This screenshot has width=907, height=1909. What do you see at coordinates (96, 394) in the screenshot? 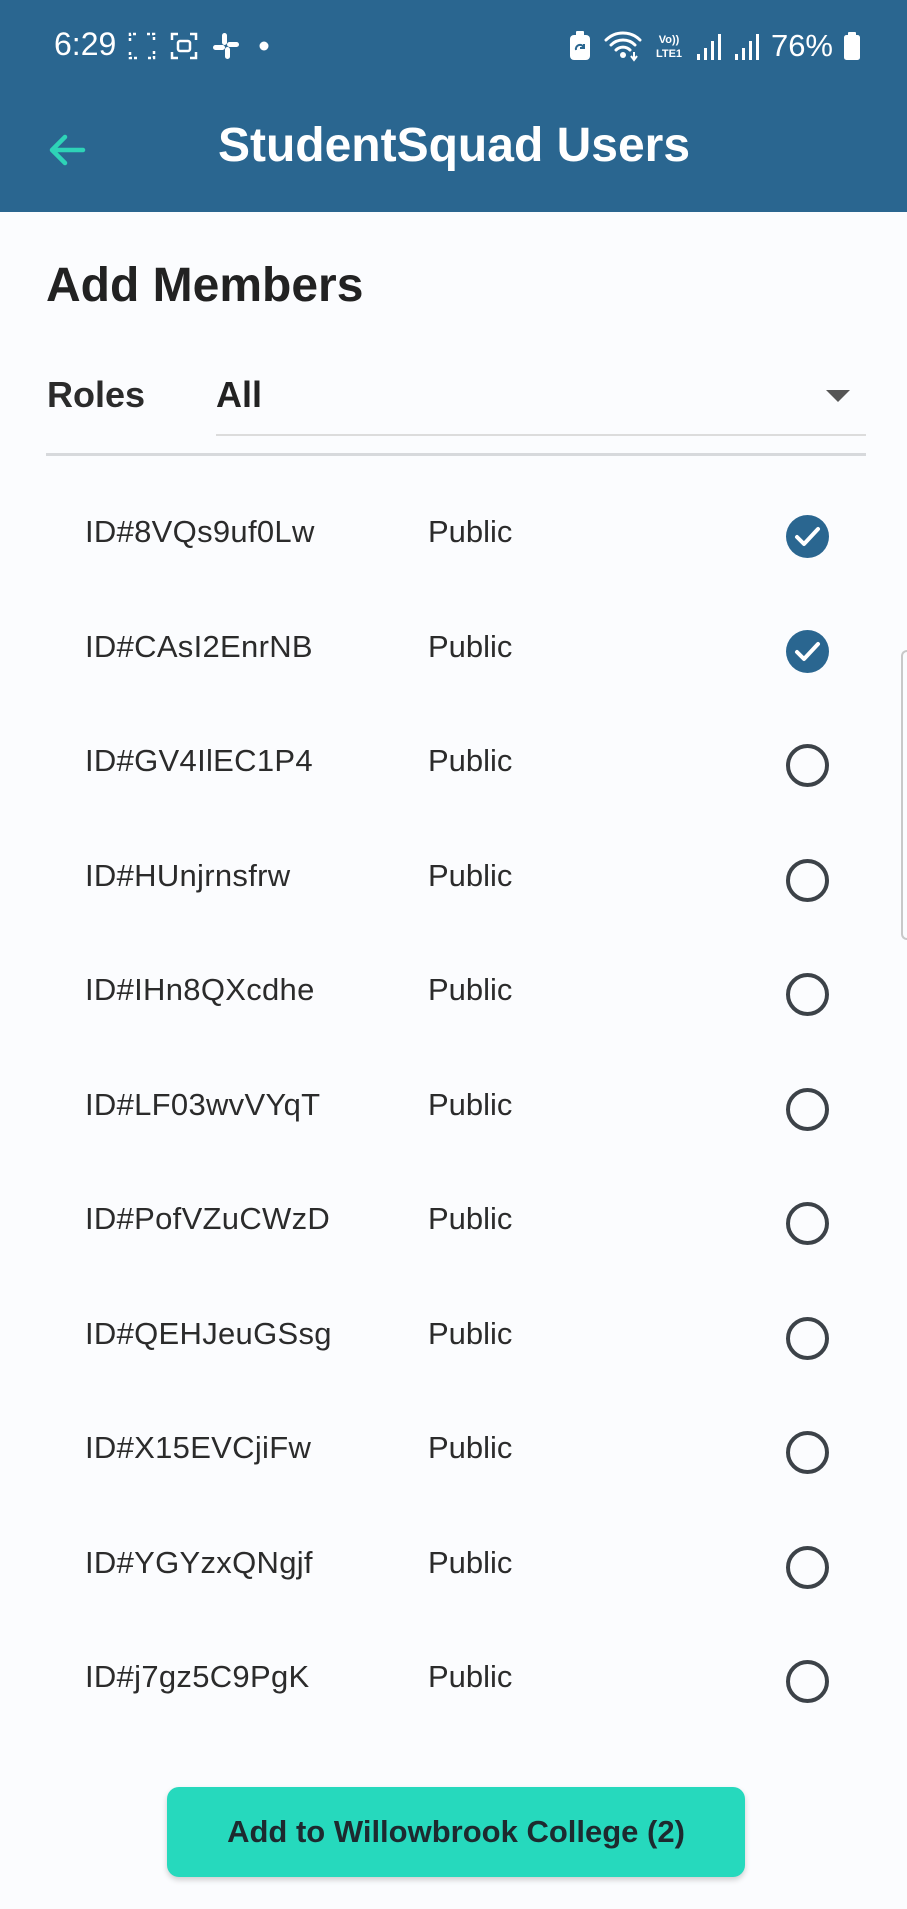
I see `roles-label: Roles` at bounding box center [96, 394].